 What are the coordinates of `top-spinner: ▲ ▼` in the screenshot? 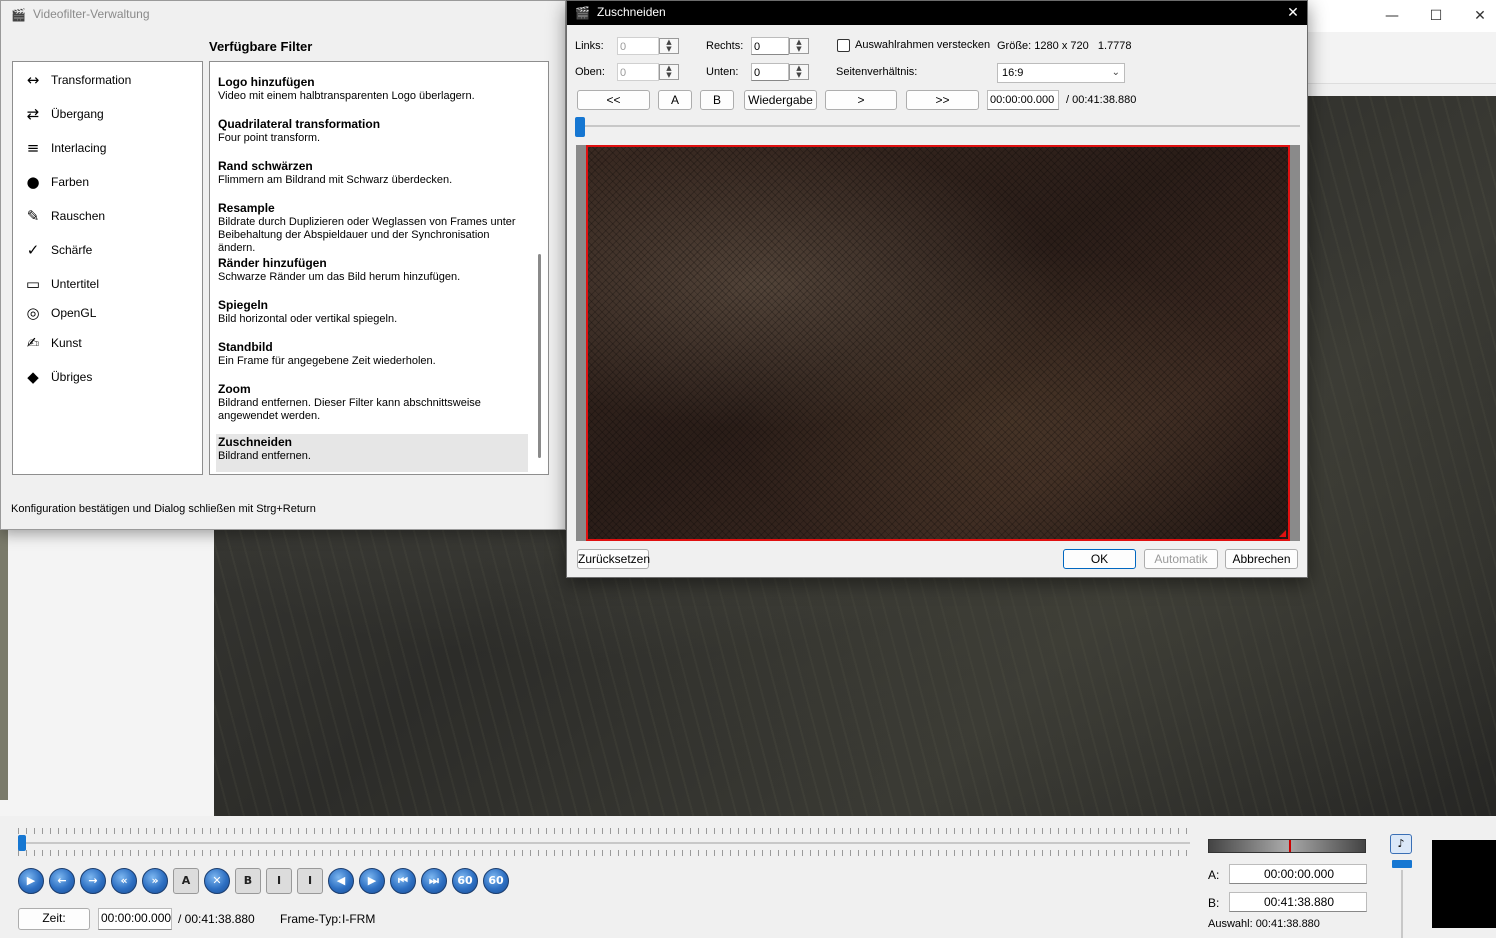 It's located at (669, 72).